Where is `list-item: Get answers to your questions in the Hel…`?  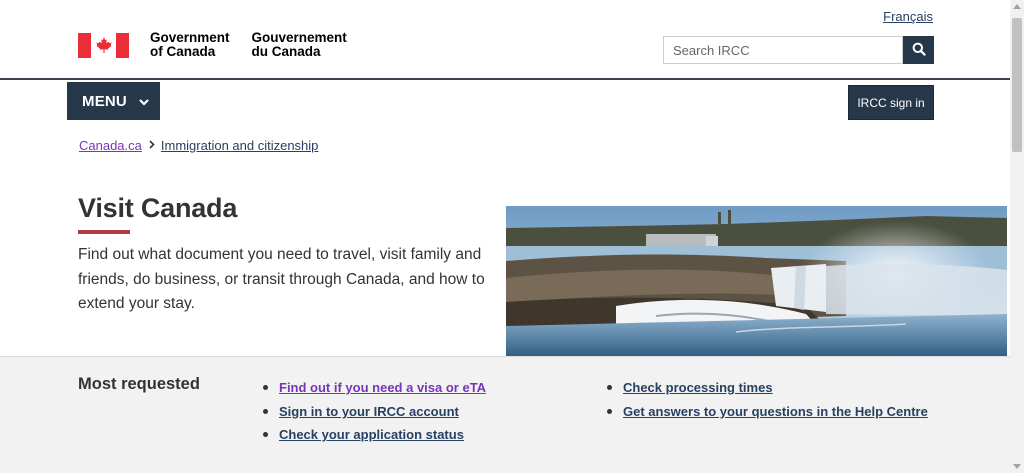
list-item: Get answers to your questions in the Hel… is located at coordinates (767, 412).